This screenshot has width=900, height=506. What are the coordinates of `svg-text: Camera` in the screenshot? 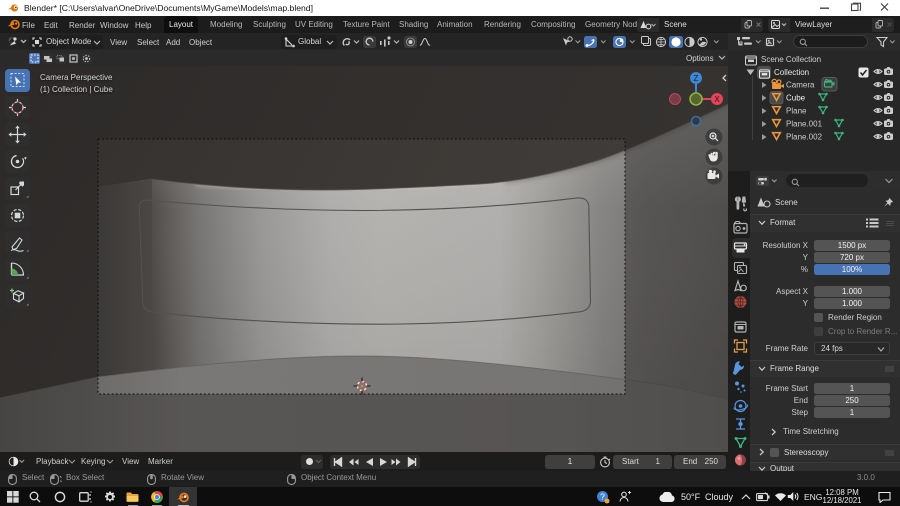 It's located at (800, 85).